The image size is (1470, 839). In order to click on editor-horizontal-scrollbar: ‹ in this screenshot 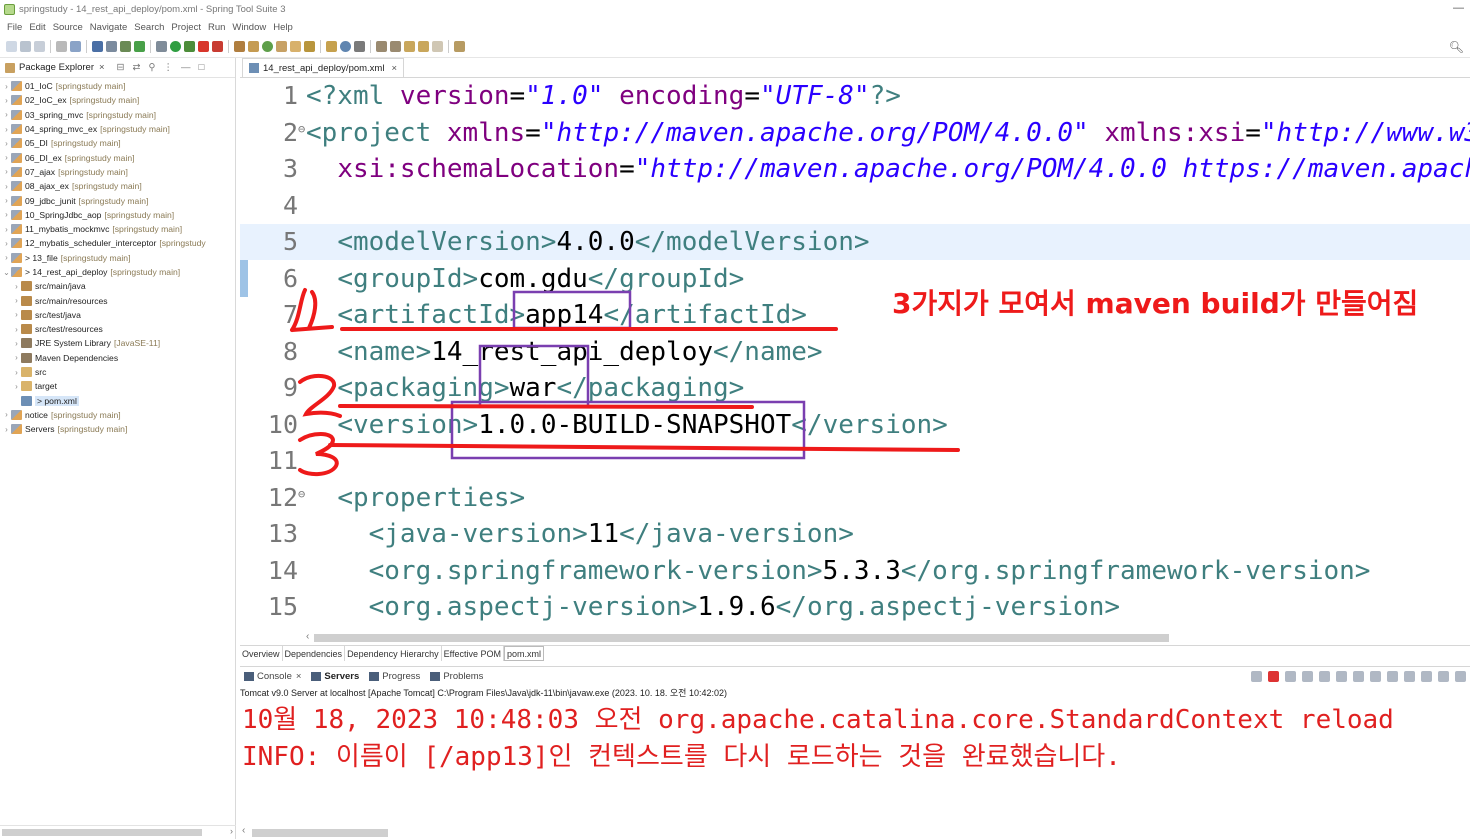, I will do `click(888, 637)`.